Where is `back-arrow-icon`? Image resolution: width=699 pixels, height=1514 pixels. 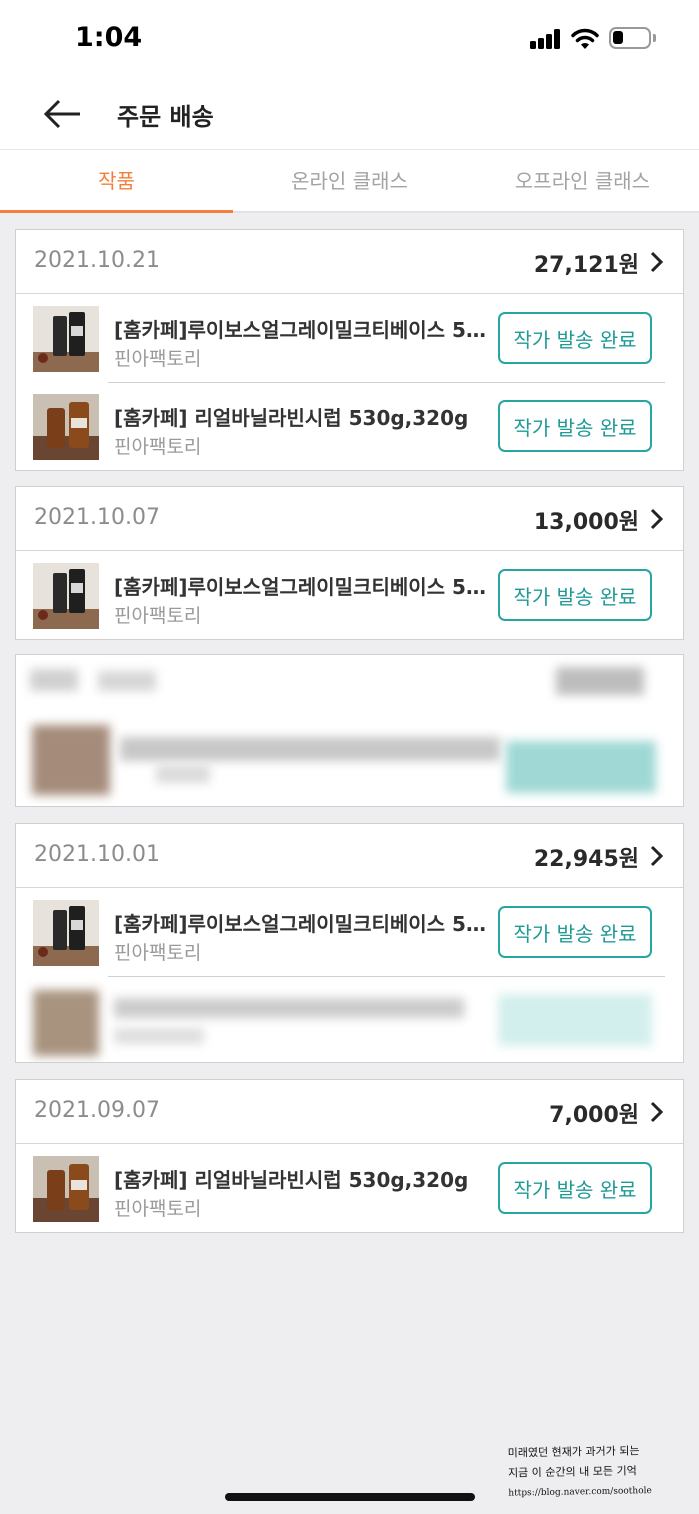
back-arrow-icon is located at coordinates (63, 114).